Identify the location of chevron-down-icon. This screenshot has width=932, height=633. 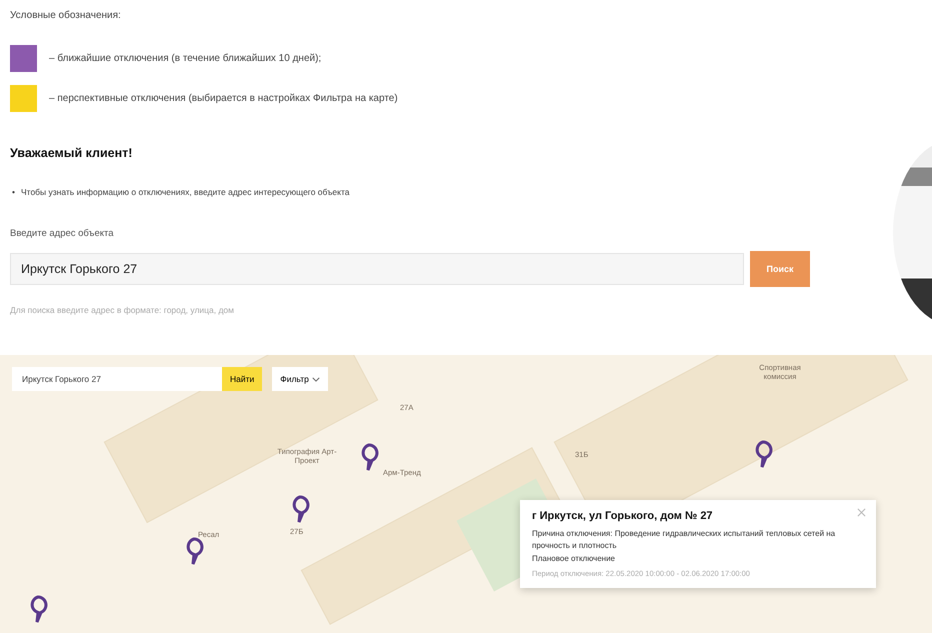
(316, 379).